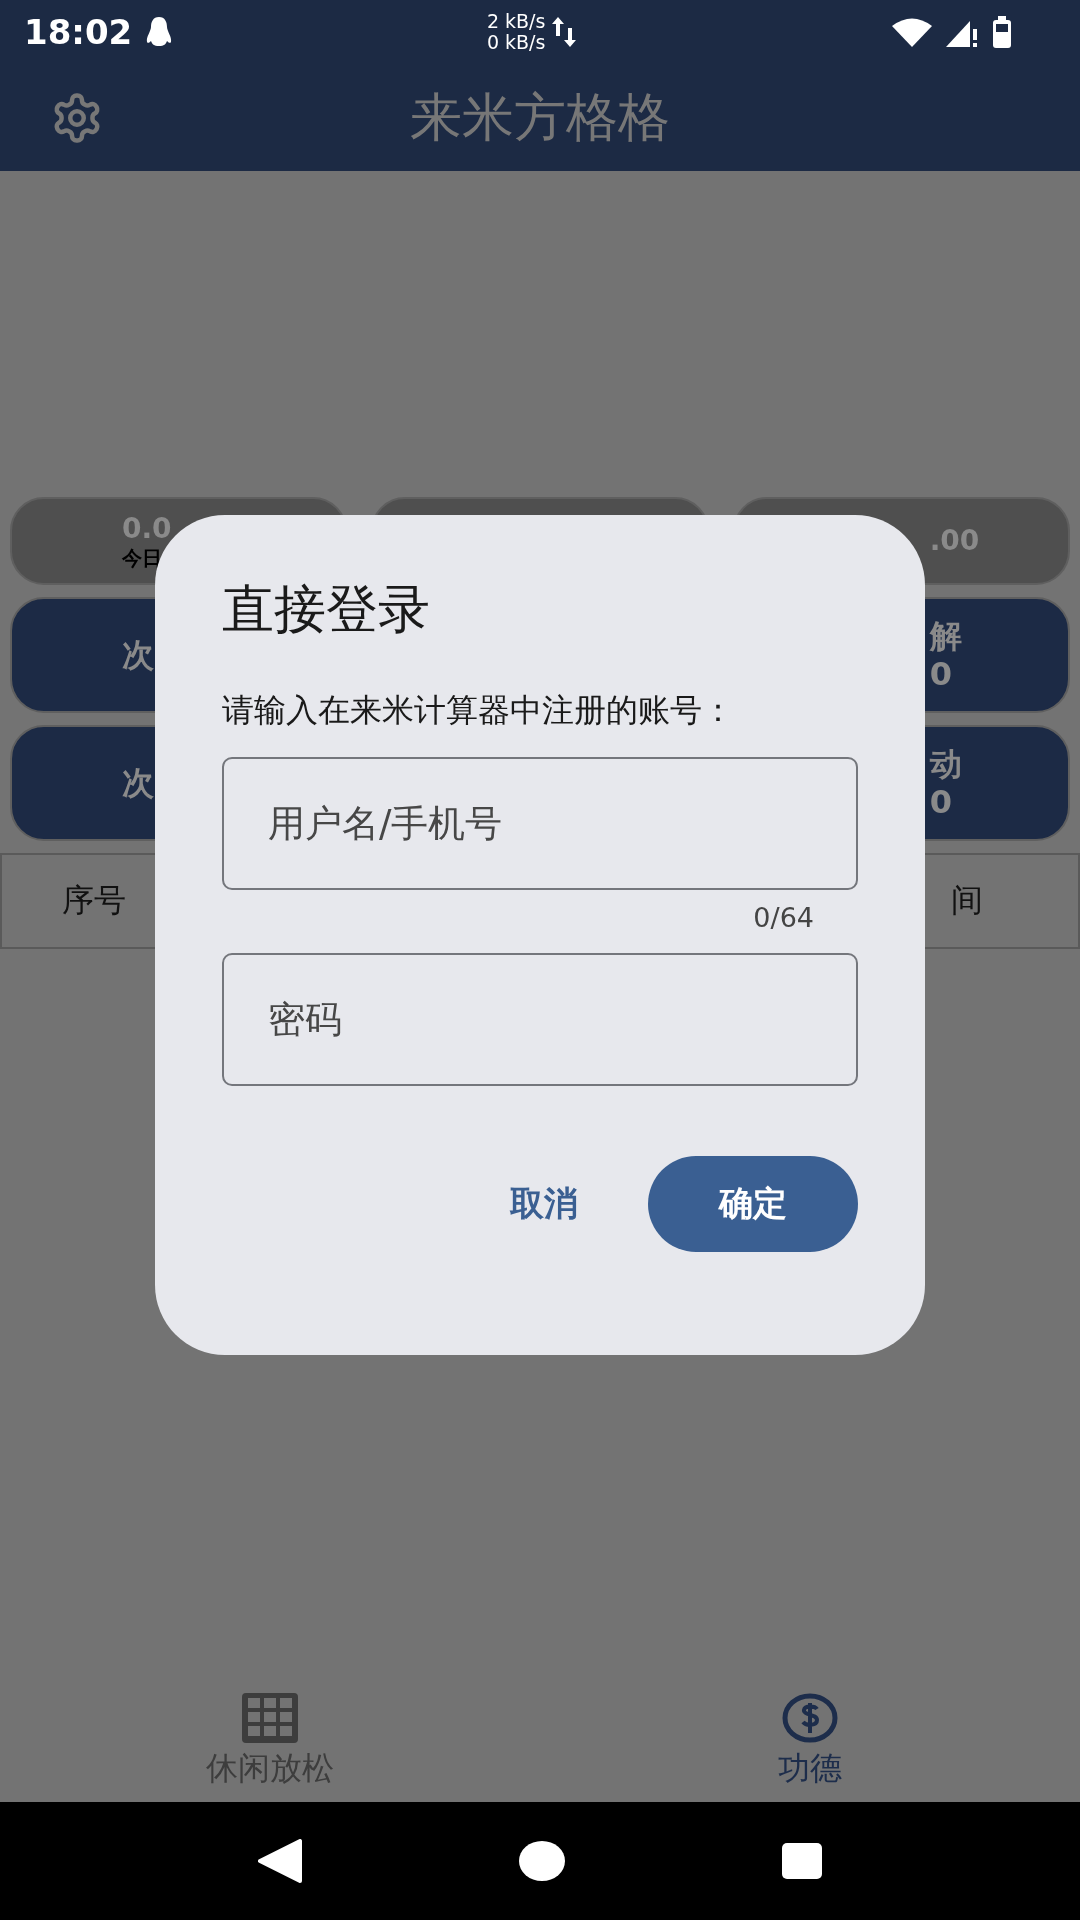 The width and height of the screenshot is (1080, 1920). Describe the element at coordinates (142, 557) in the screenshot. I see `card-text: 今日` at that location.